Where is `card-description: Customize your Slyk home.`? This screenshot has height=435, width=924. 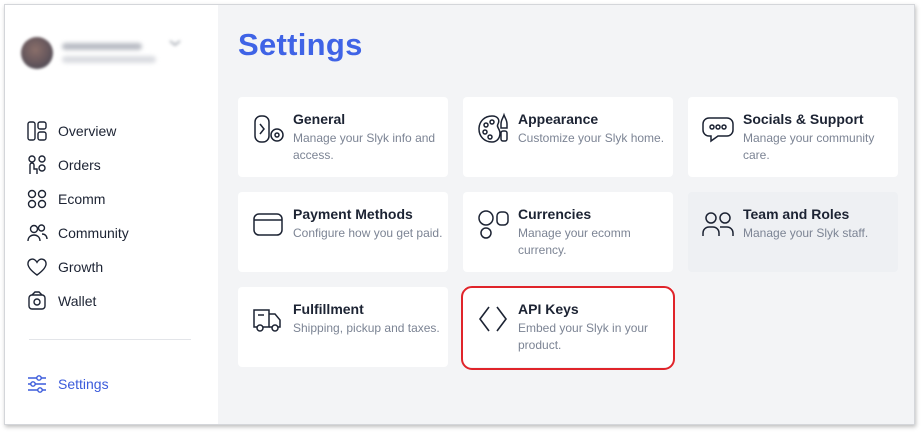 card-description: Customize your Slyk home. is located at coordinates (591, 138).